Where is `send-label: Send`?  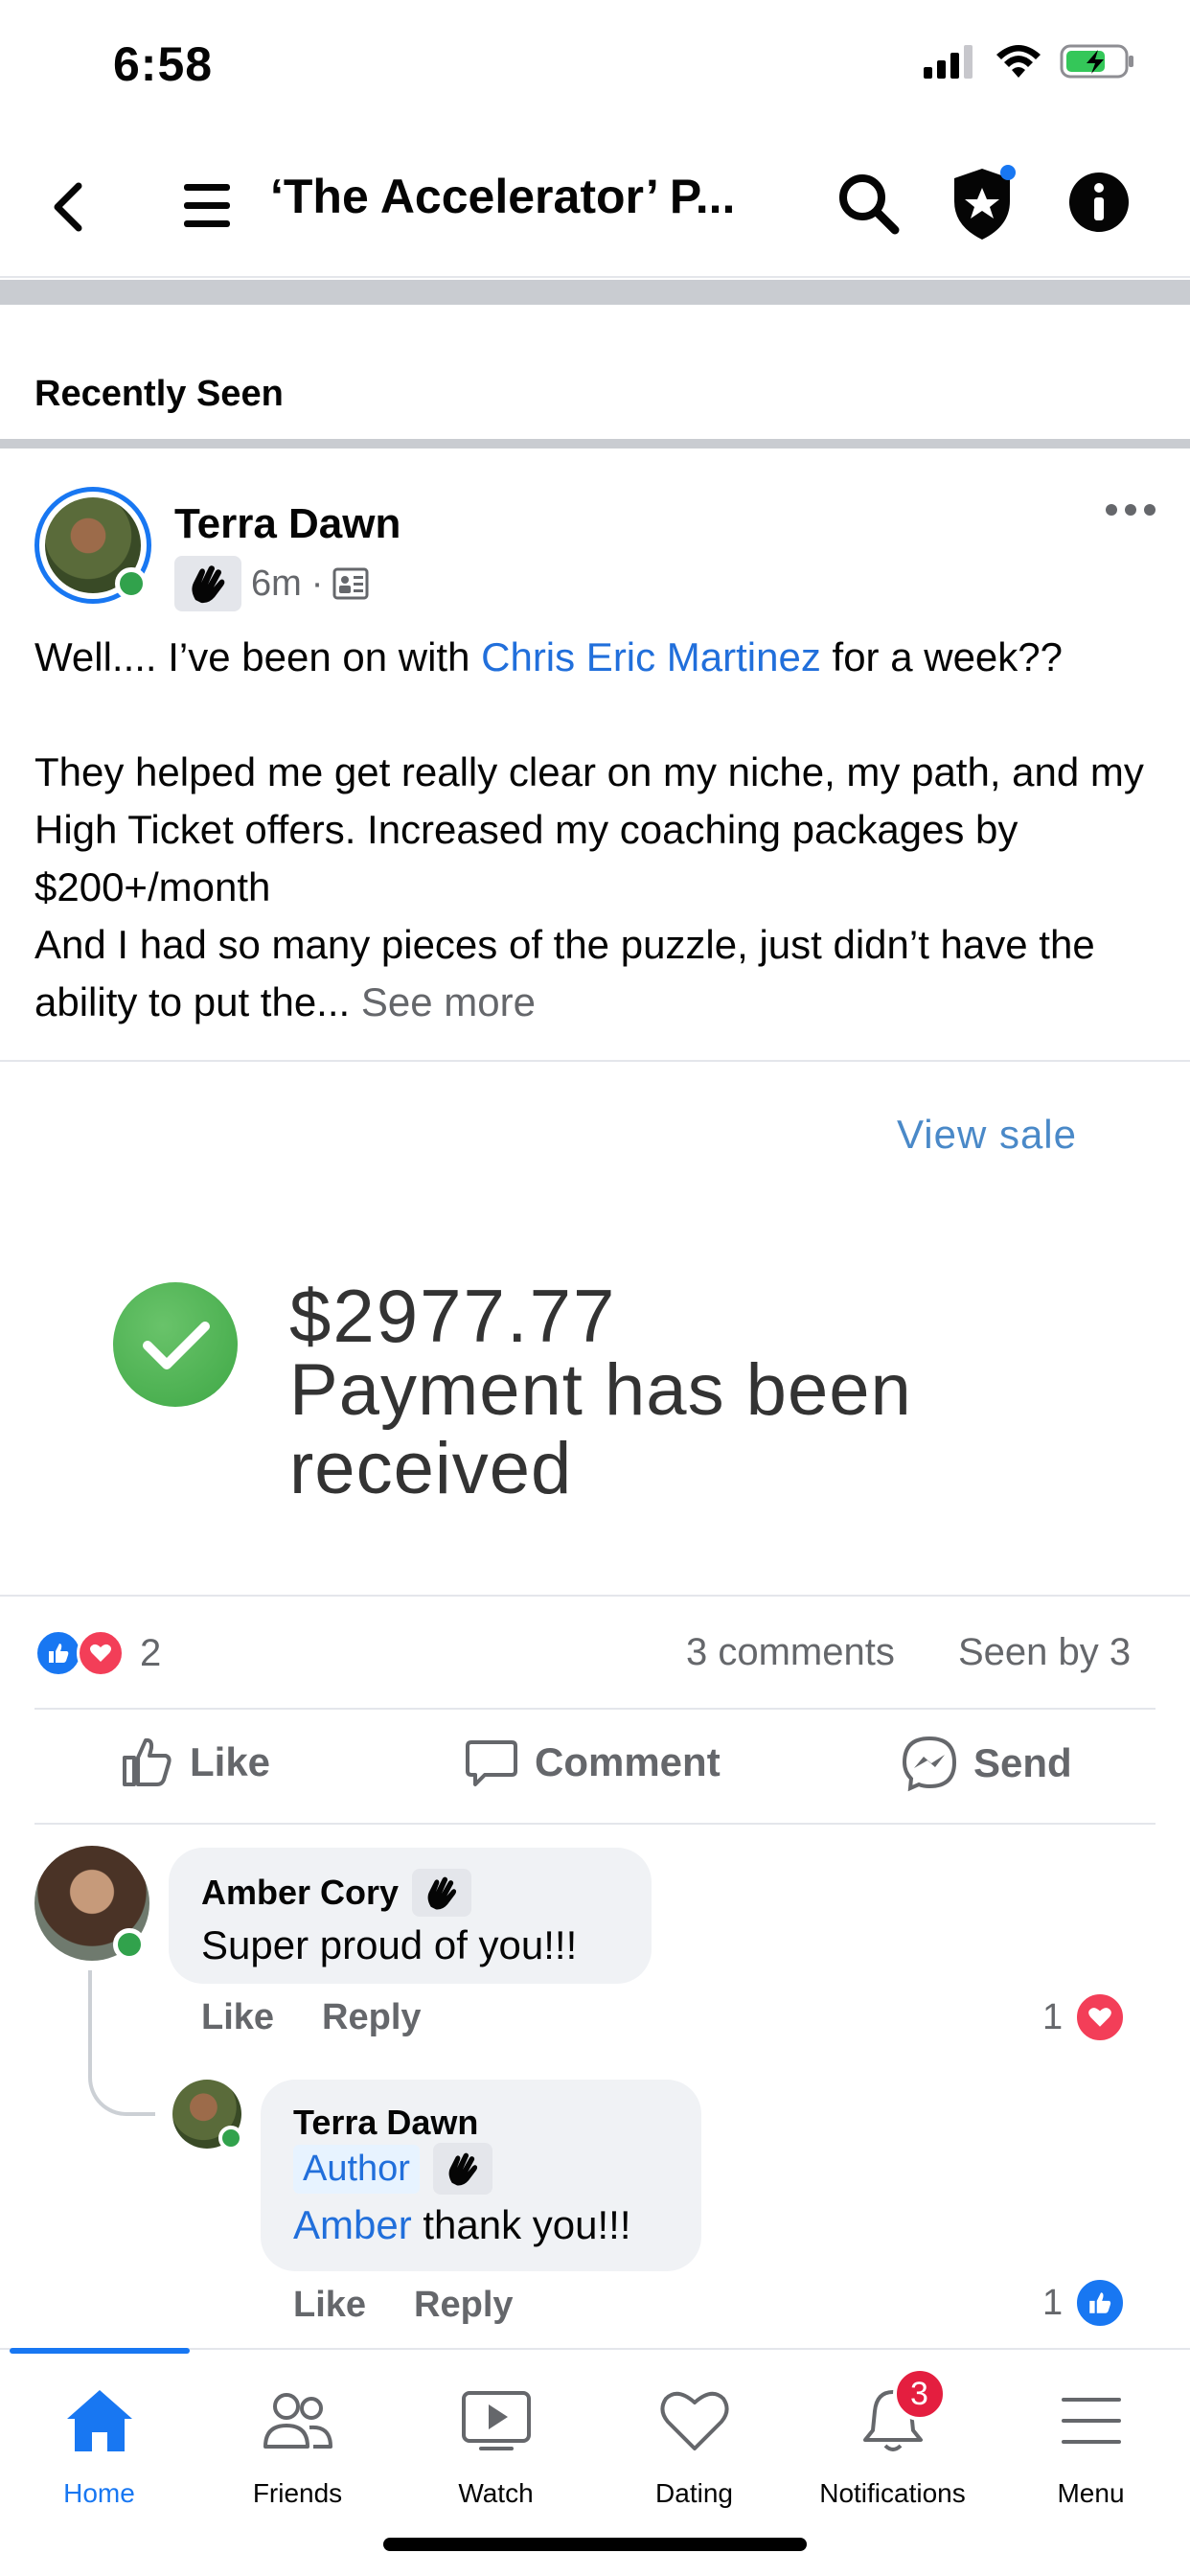
send-label: Send is located at coordinates (1022, 1763).